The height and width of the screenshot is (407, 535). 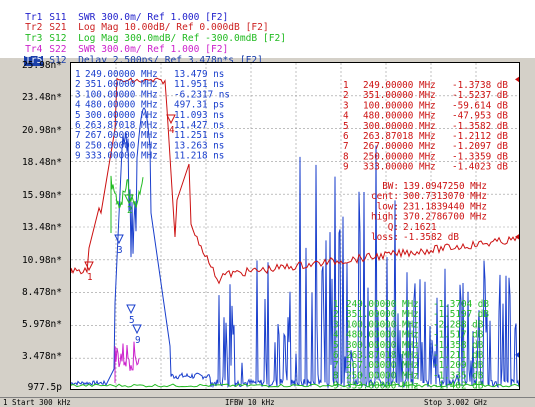 I want to click on bw-stat-value: -1.3582 dB, so click(x=431, y=237).